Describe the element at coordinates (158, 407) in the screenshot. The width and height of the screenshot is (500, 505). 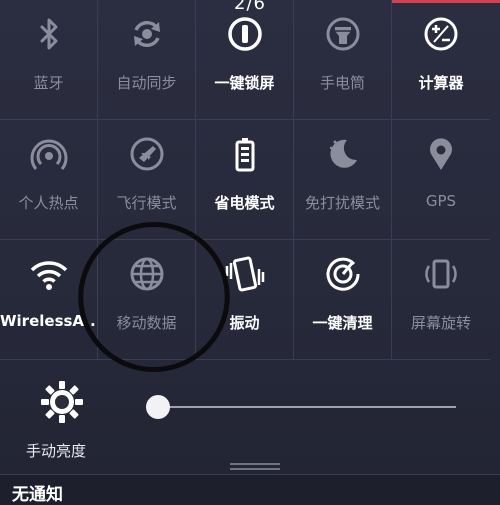
I see `brightness-slider-thumb` at that location.